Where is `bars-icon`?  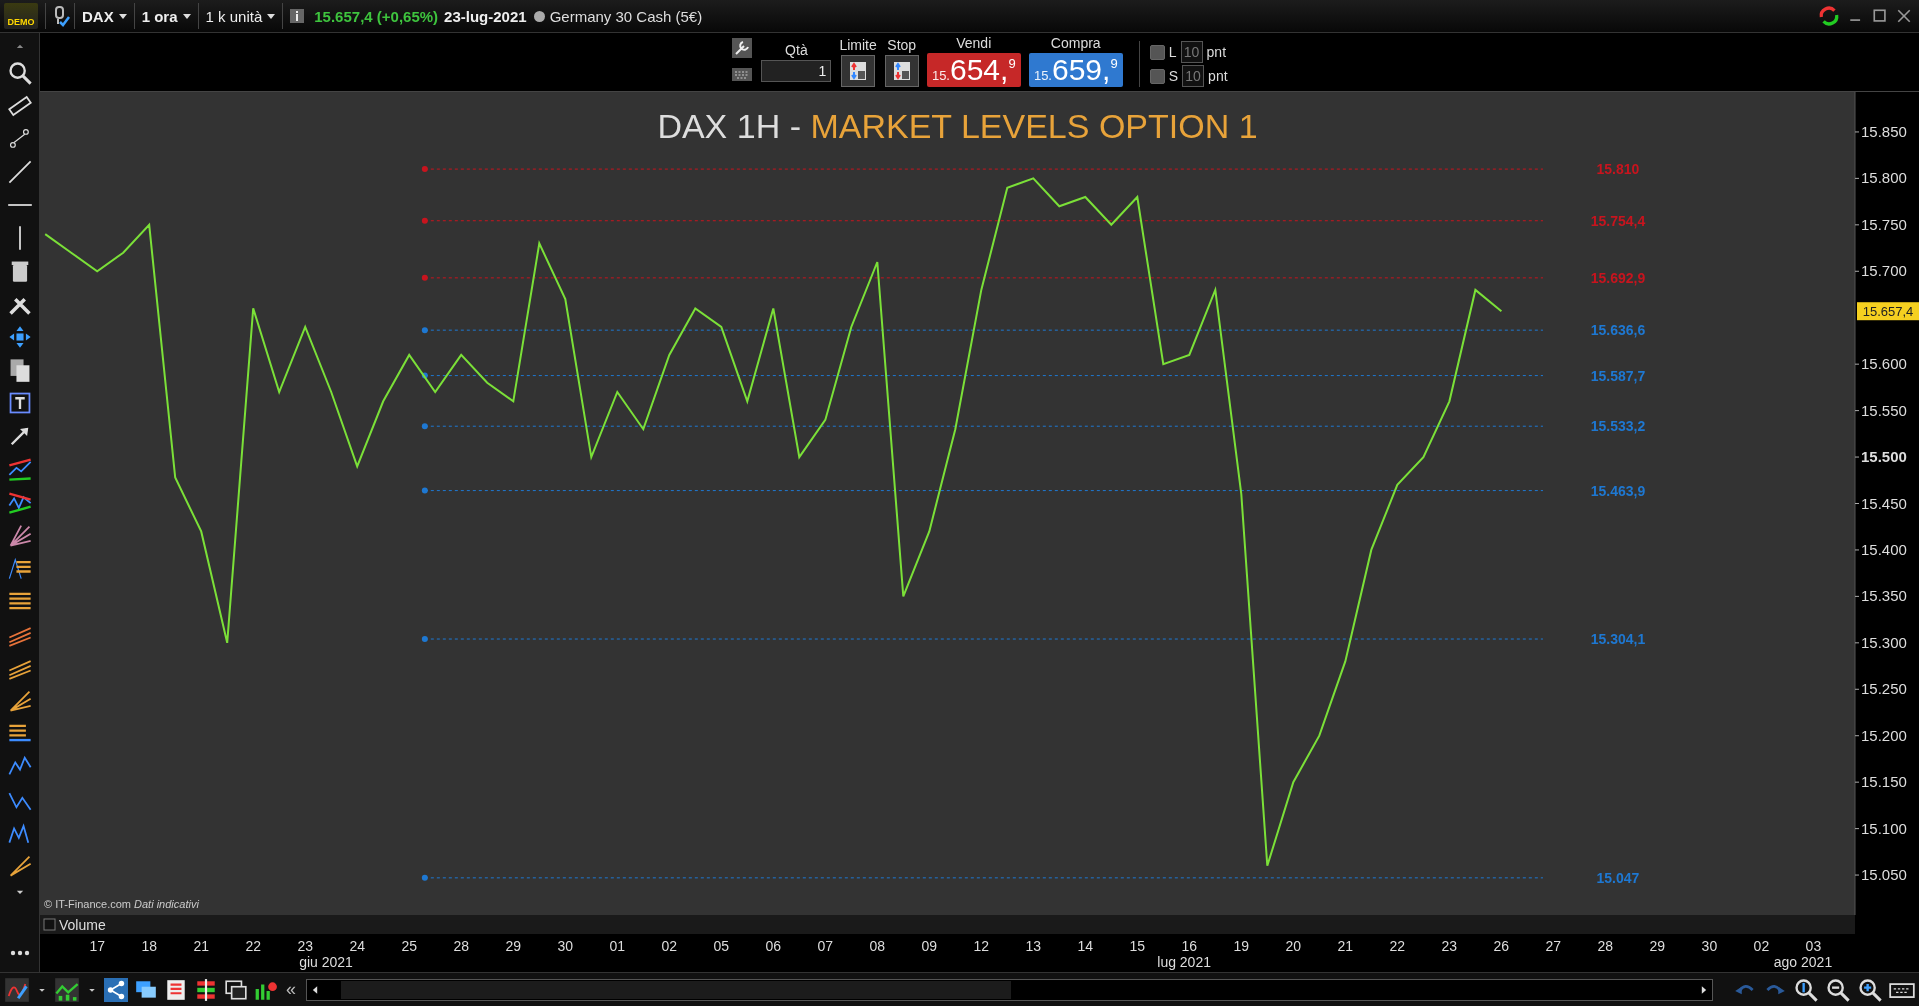
bars-icon is located at coordinates (206, 989).